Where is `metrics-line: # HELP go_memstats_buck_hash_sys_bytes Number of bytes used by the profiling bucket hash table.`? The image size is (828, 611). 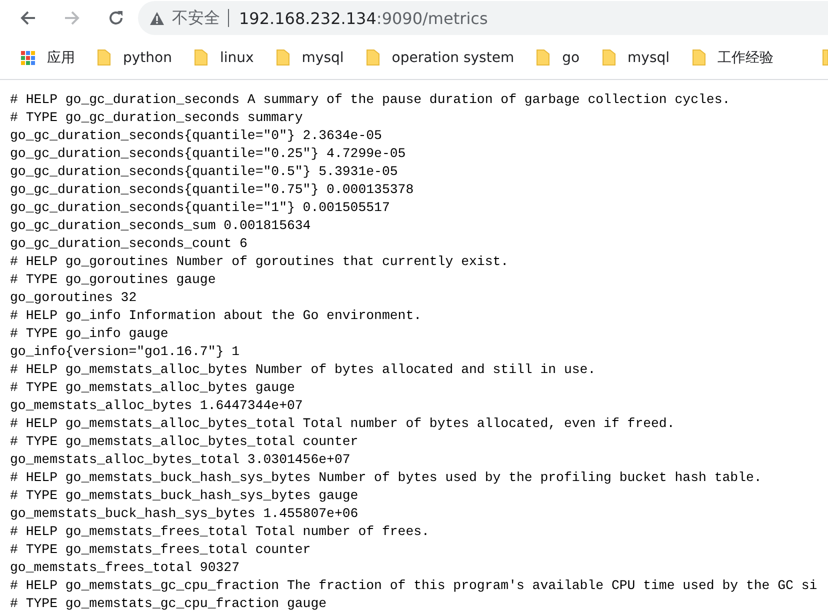
metrics-line: # HELP go_memstats_buck_hash_sys_bytes Number of bytes used by the profiling bucket hash table. is located at coordinates (386, 478).